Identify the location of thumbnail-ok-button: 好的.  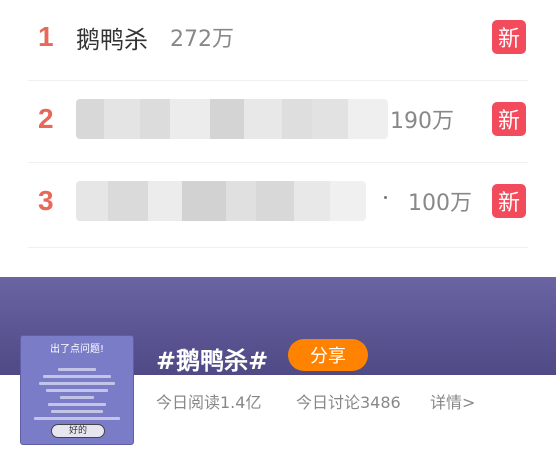
(78, 431).